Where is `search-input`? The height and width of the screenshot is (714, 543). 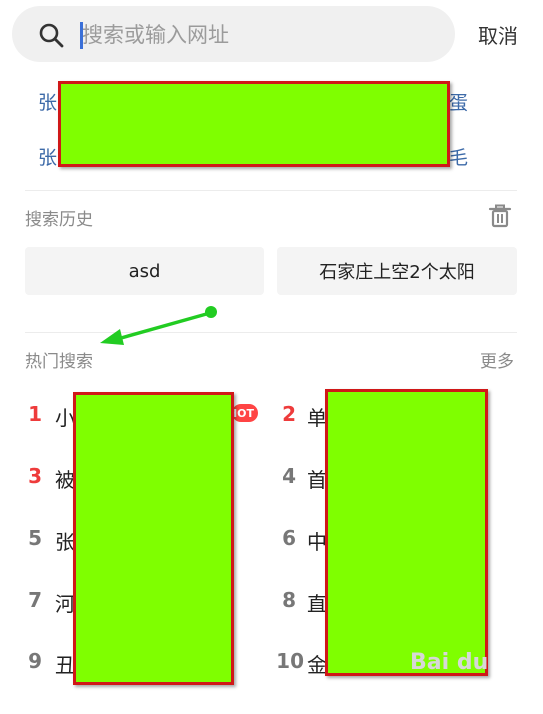
search-input is located at coordinates (262, 35).